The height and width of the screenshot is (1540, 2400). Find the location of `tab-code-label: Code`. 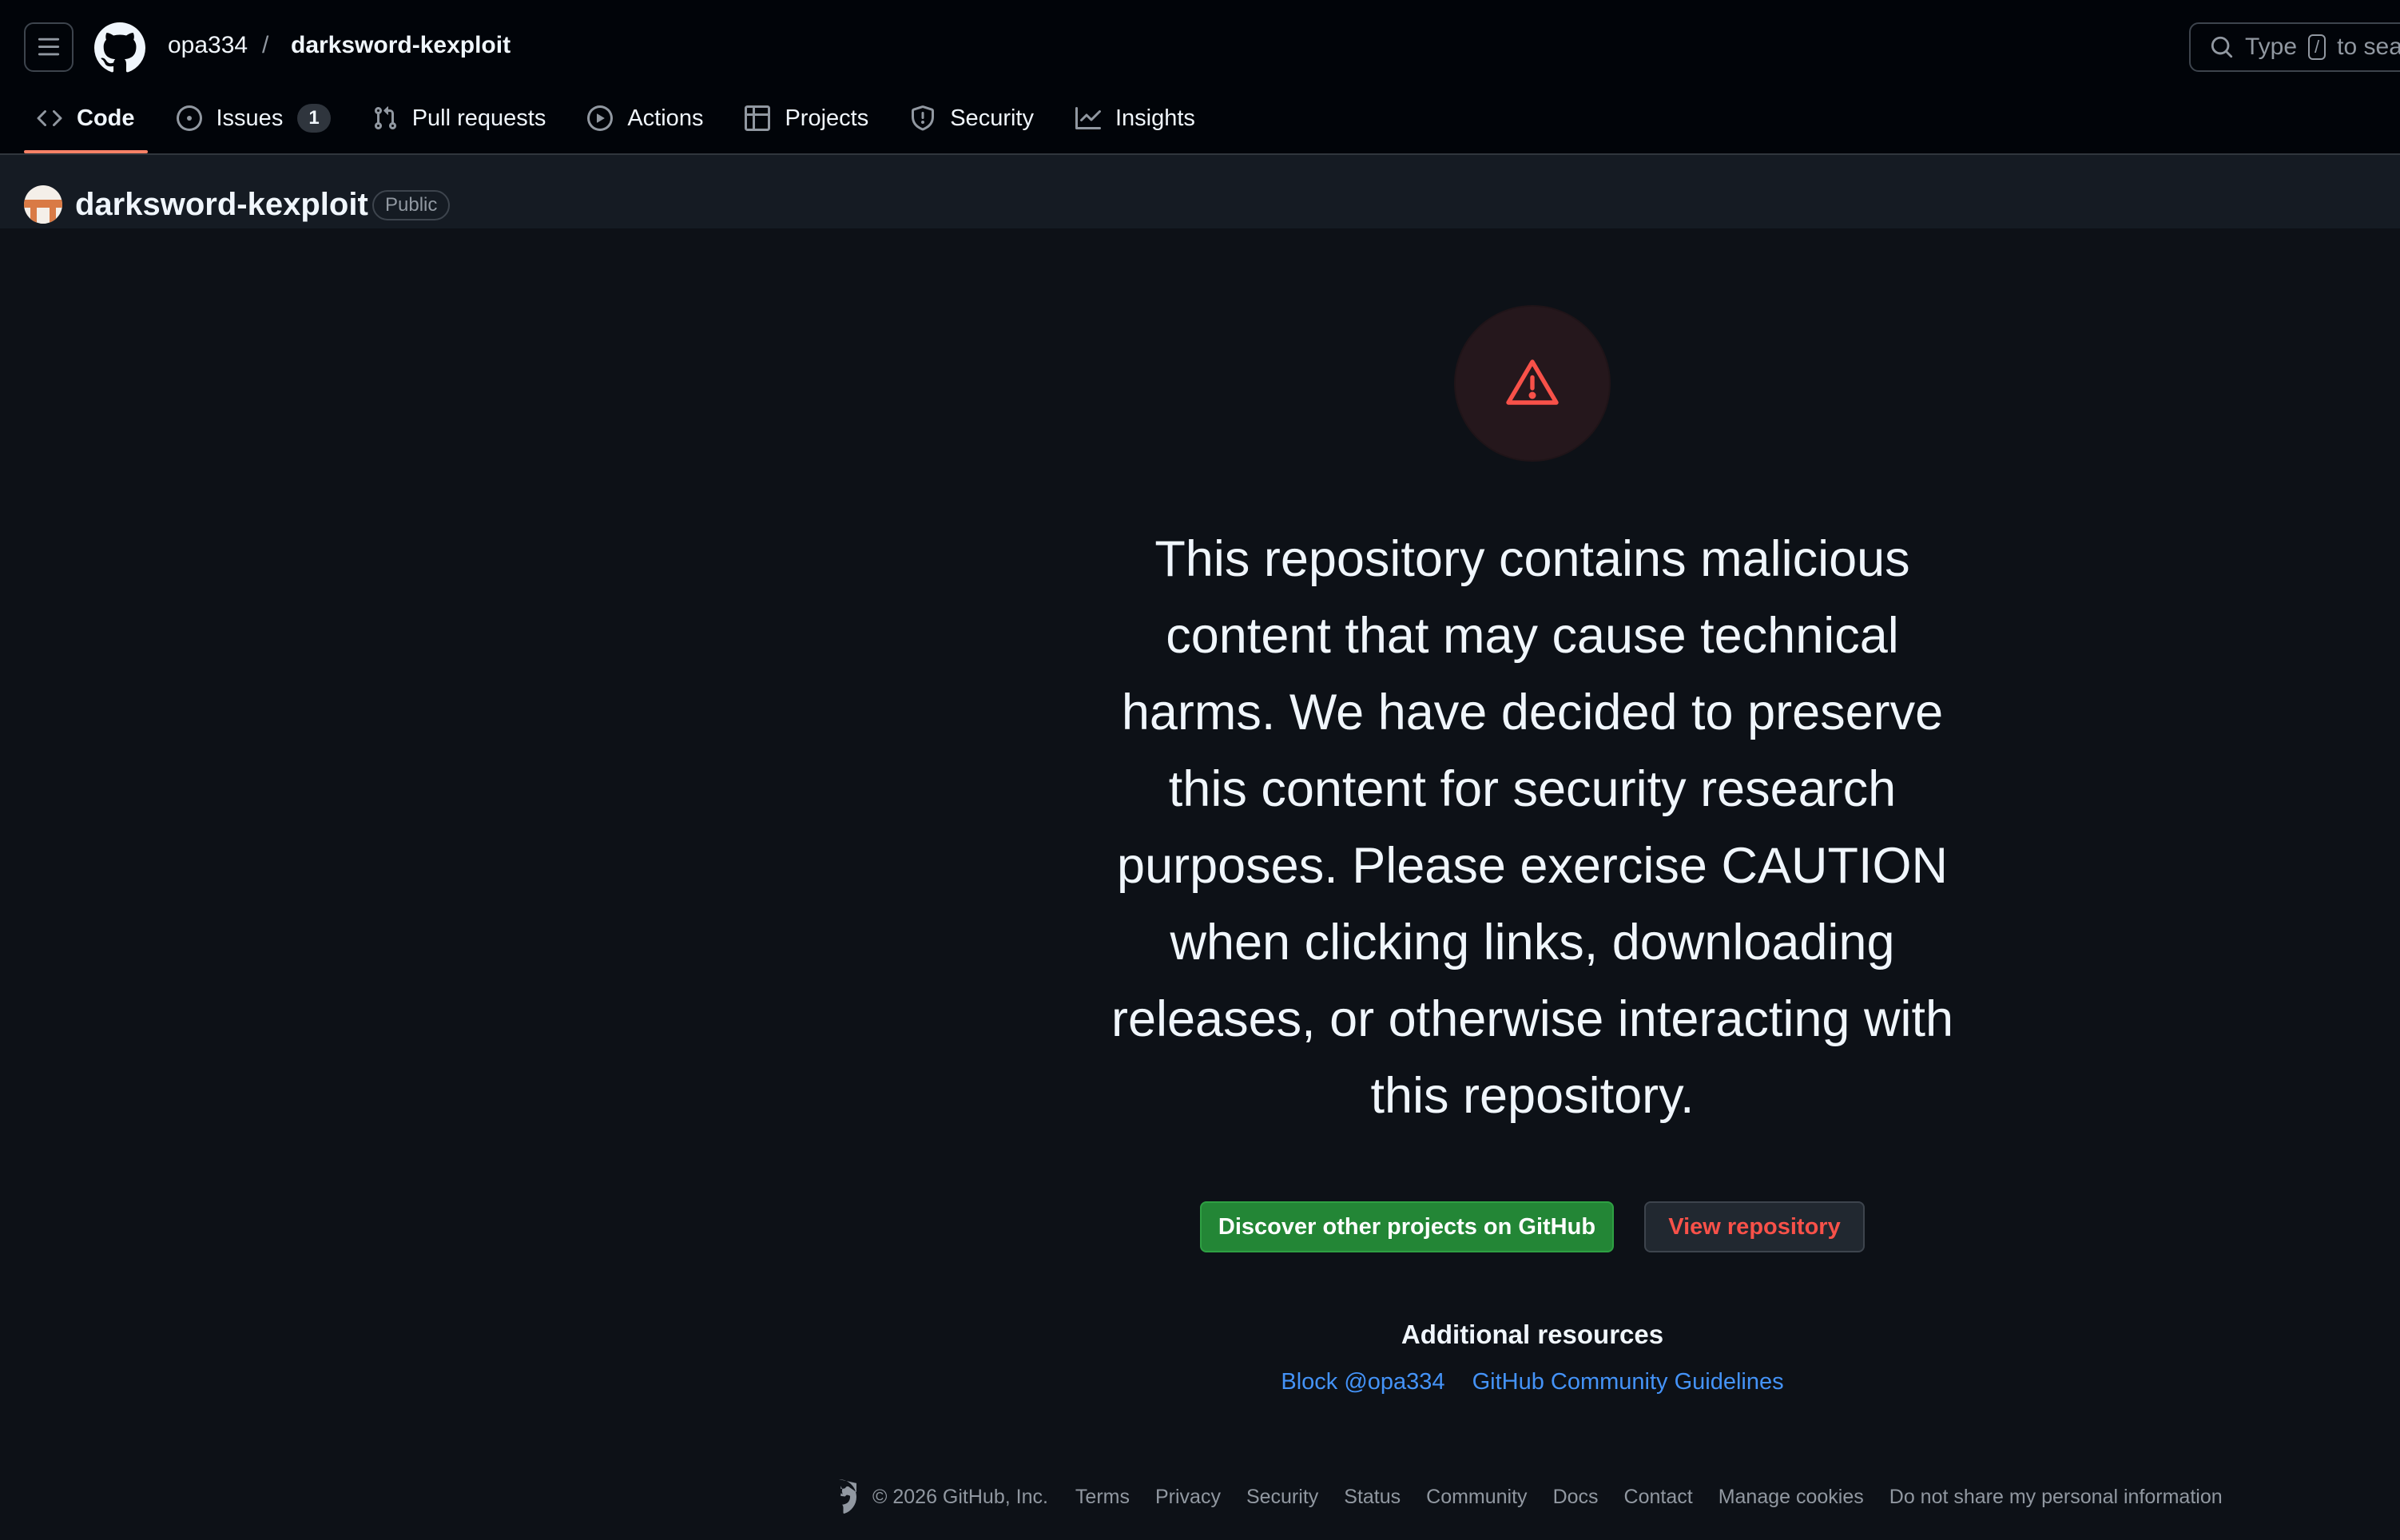

tab-code-label: Code is located at coordinates (106, 118).